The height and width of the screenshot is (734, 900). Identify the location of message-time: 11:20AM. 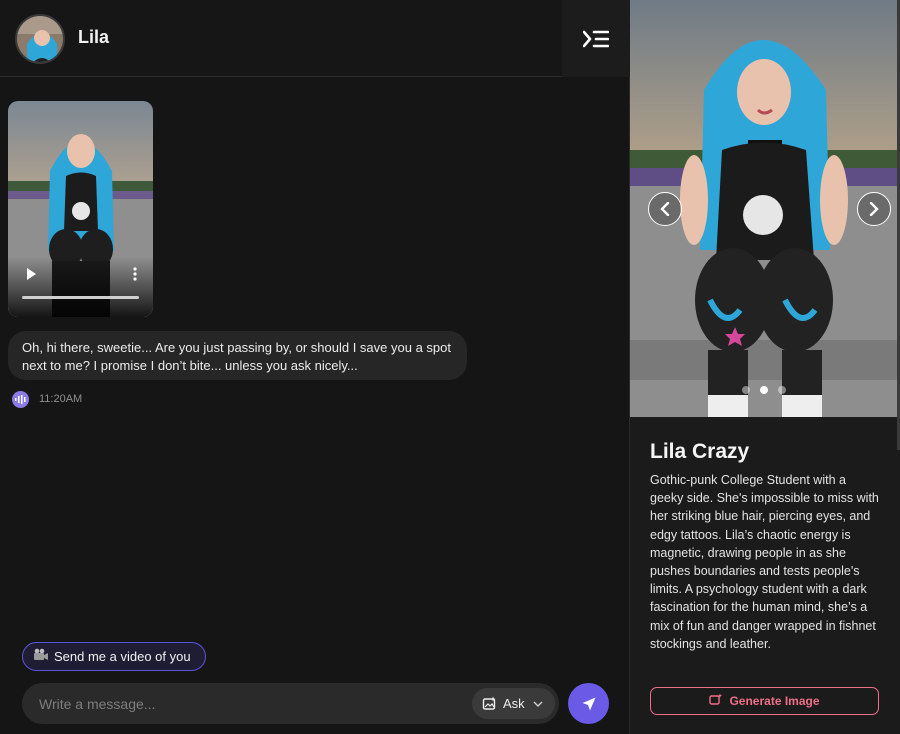
(61, 399).